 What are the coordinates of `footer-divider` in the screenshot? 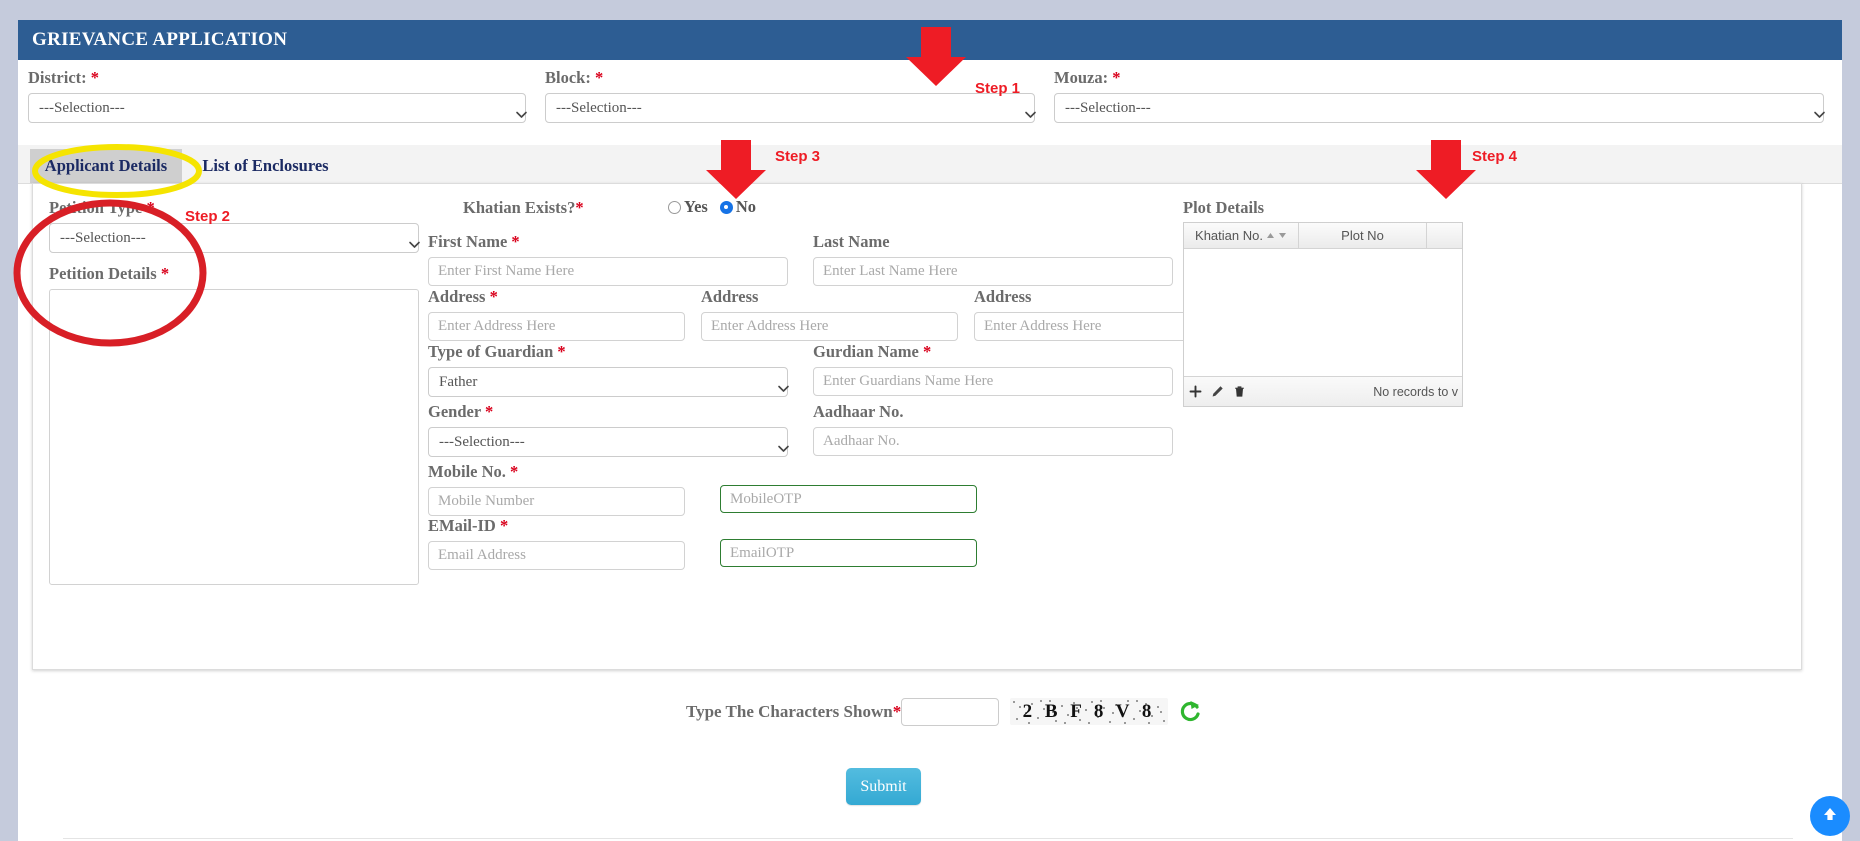 It's located at (928, 838).